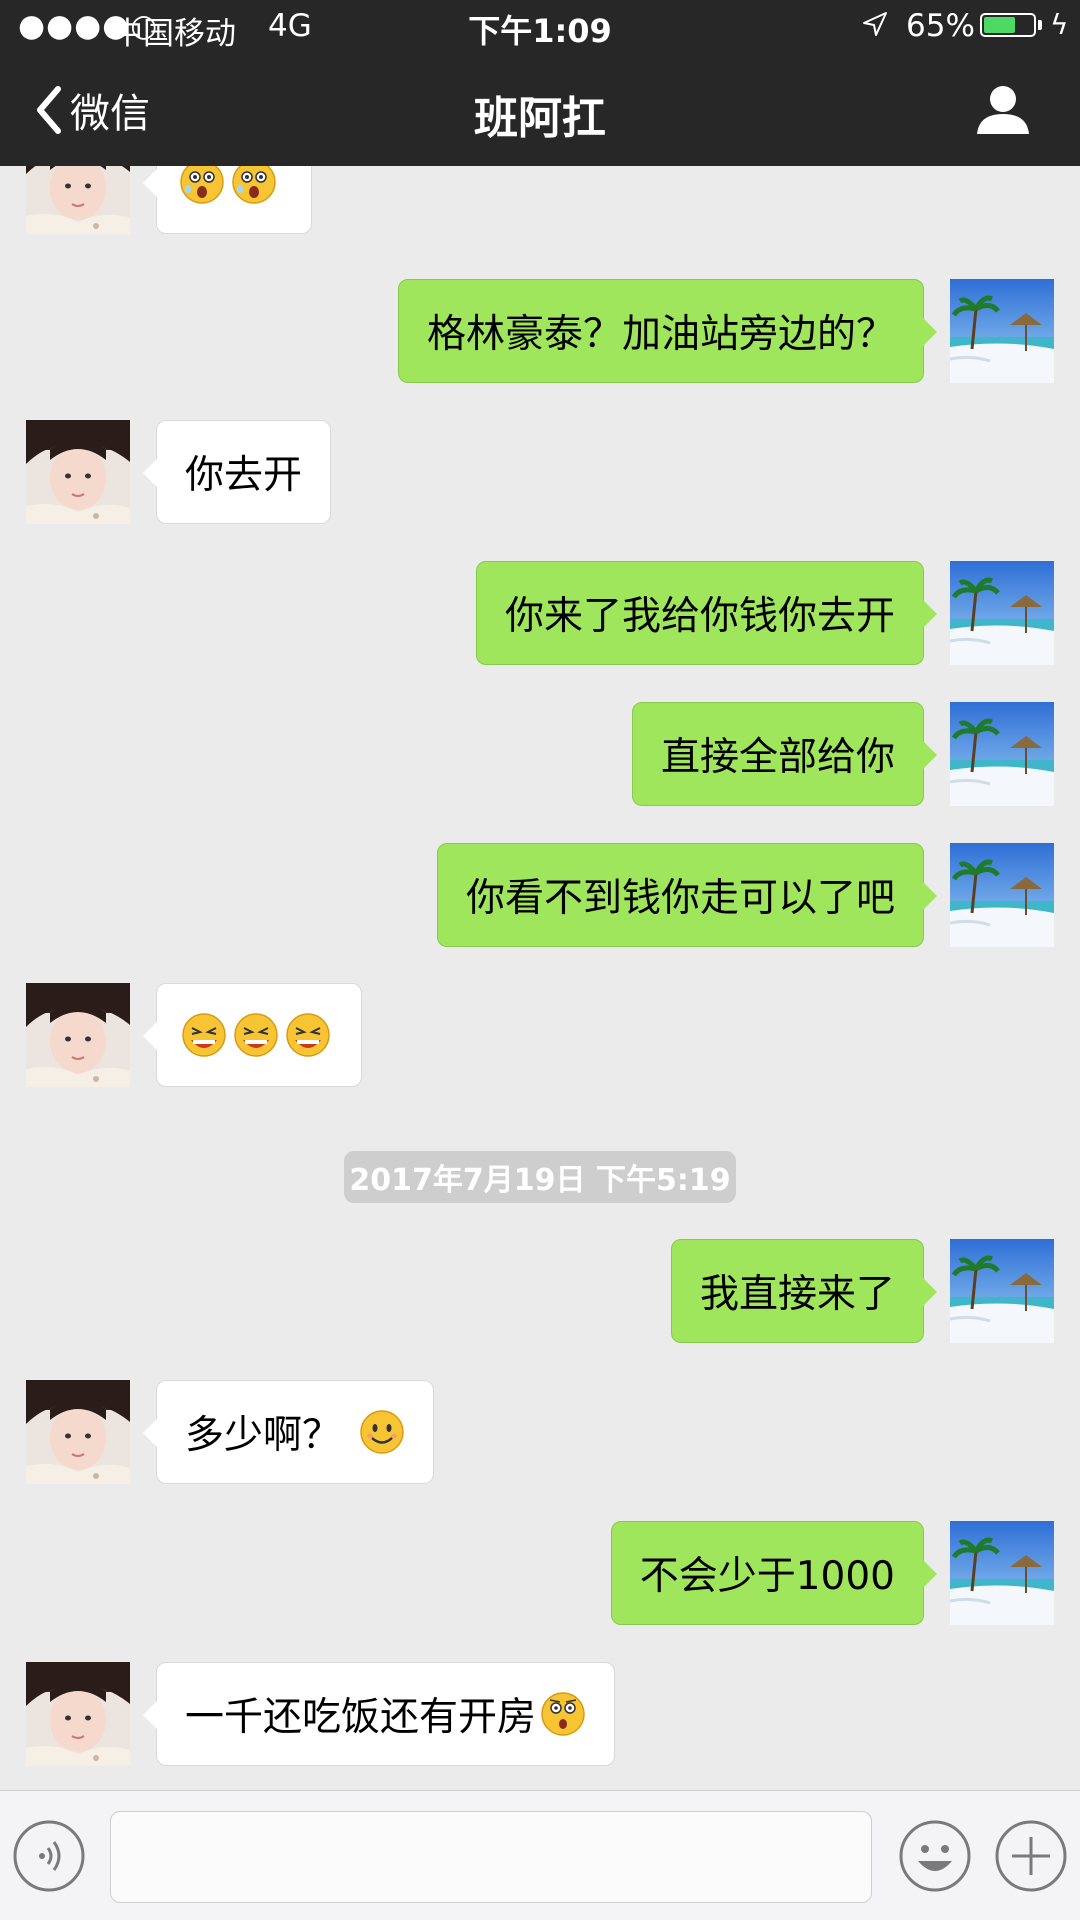 This screenshot has width=1080, height=1920. What do you see at coordinates (1059, 24) in the screenshot?
I see `charging-bolt-icon: ϟ` at bounding box center [1059, 24].